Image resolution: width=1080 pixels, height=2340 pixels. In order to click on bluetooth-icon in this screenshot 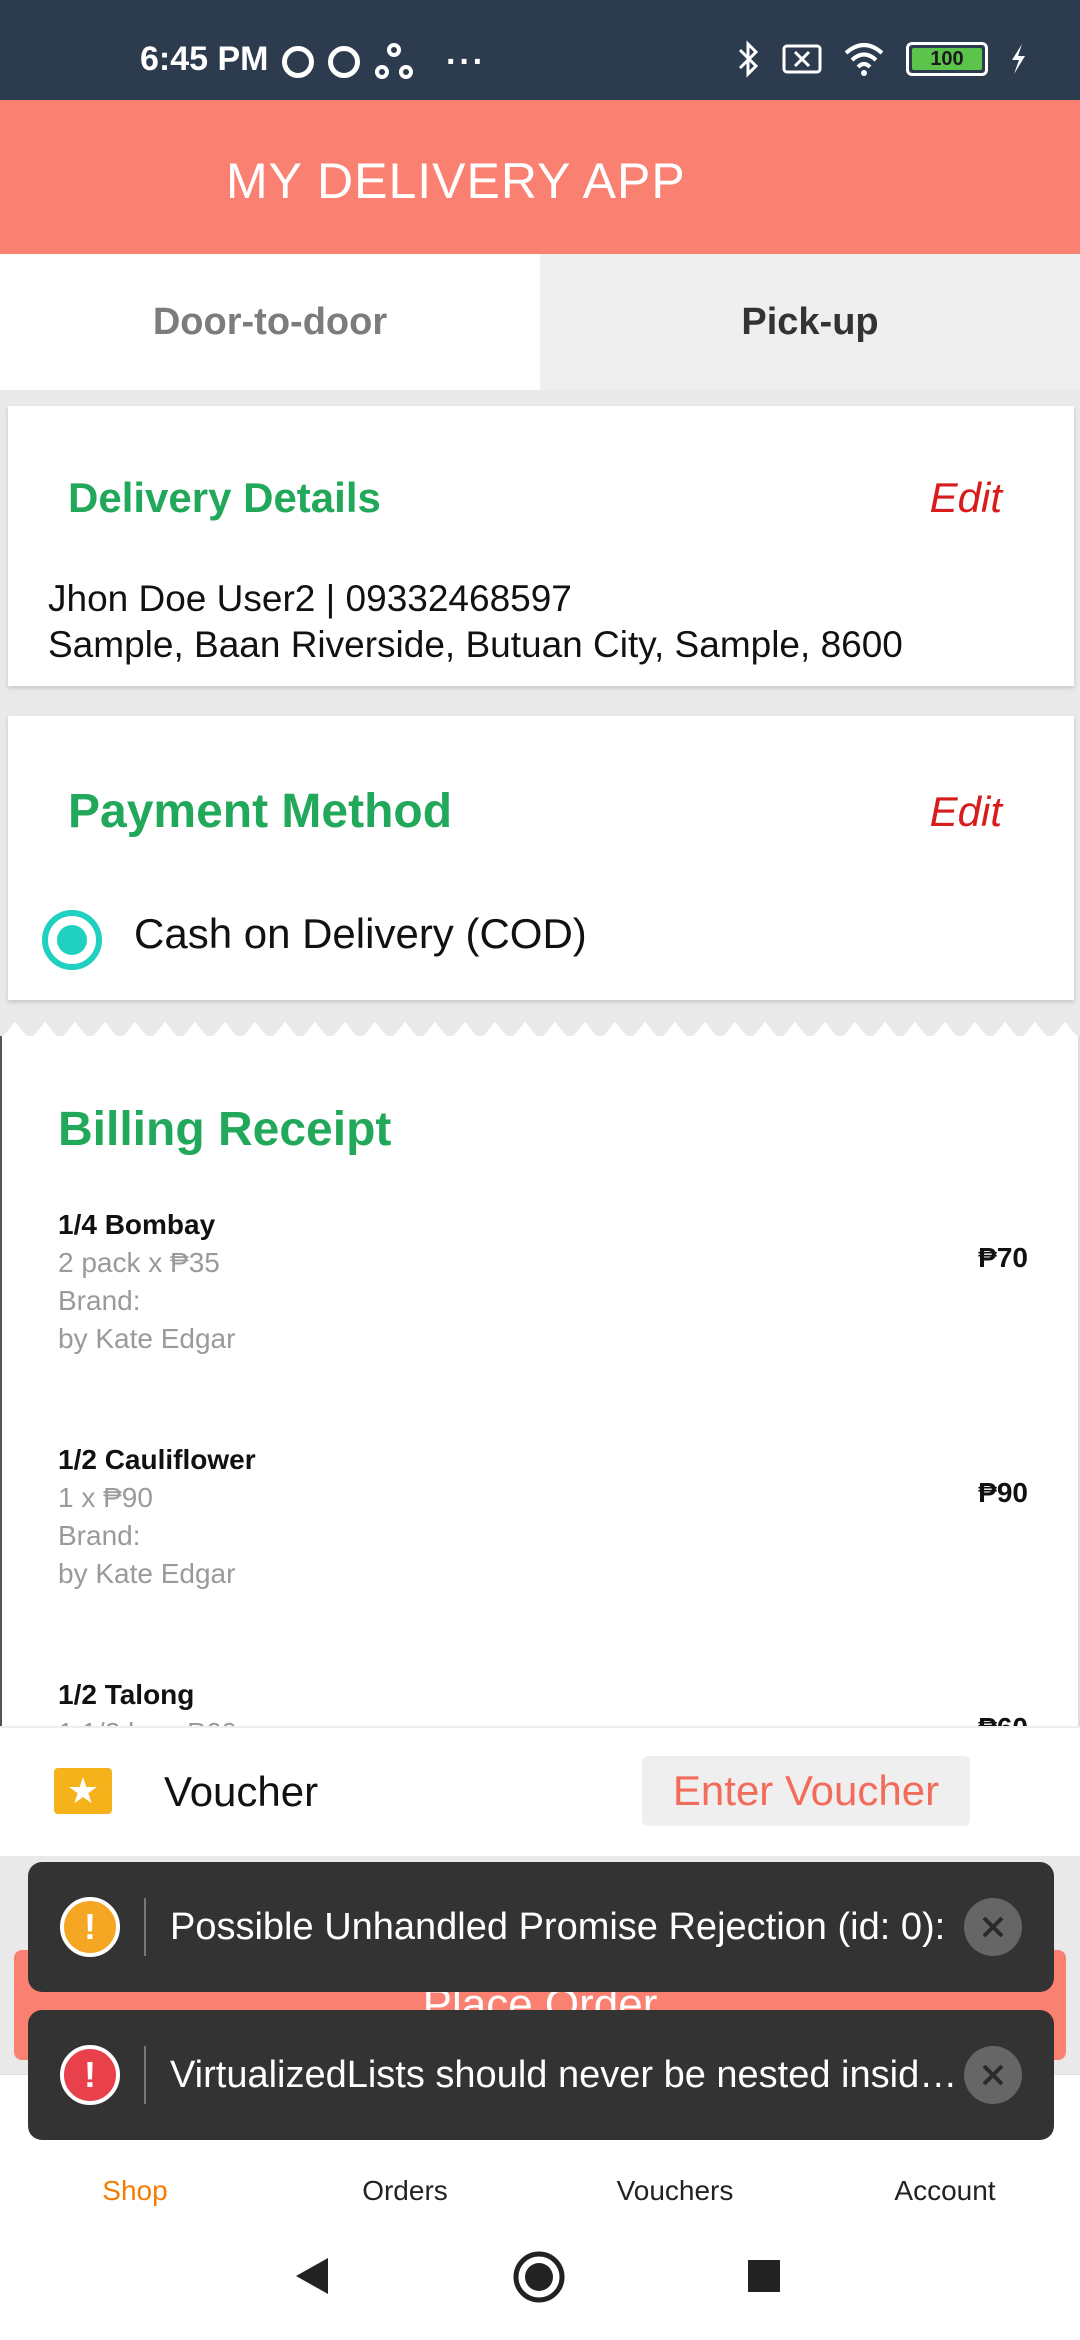, I will do `click(748, 59)`.